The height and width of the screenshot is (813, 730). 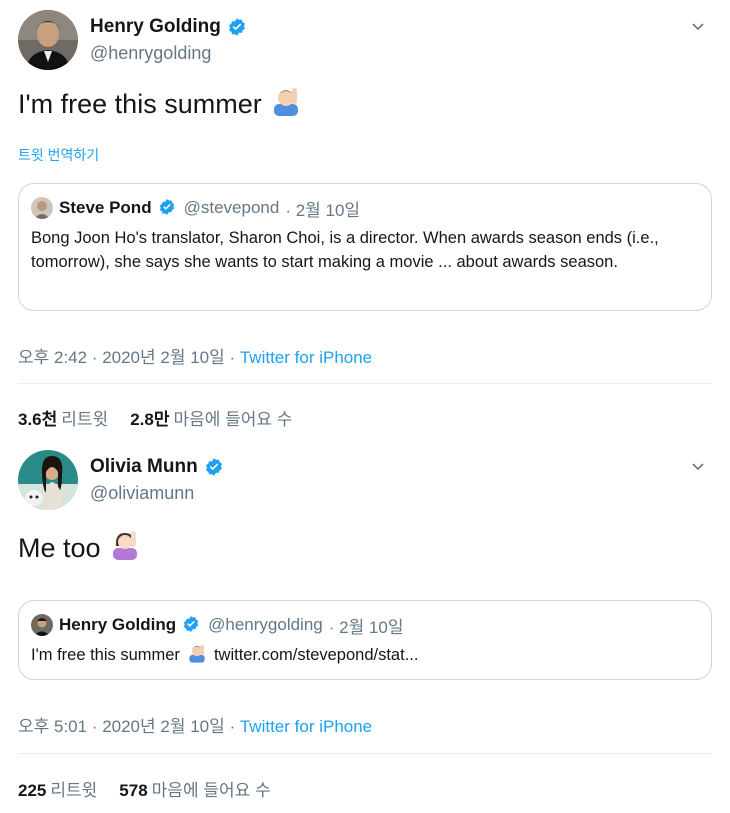 I want to click on retweets-count: 225, so click(x=32, y=790).